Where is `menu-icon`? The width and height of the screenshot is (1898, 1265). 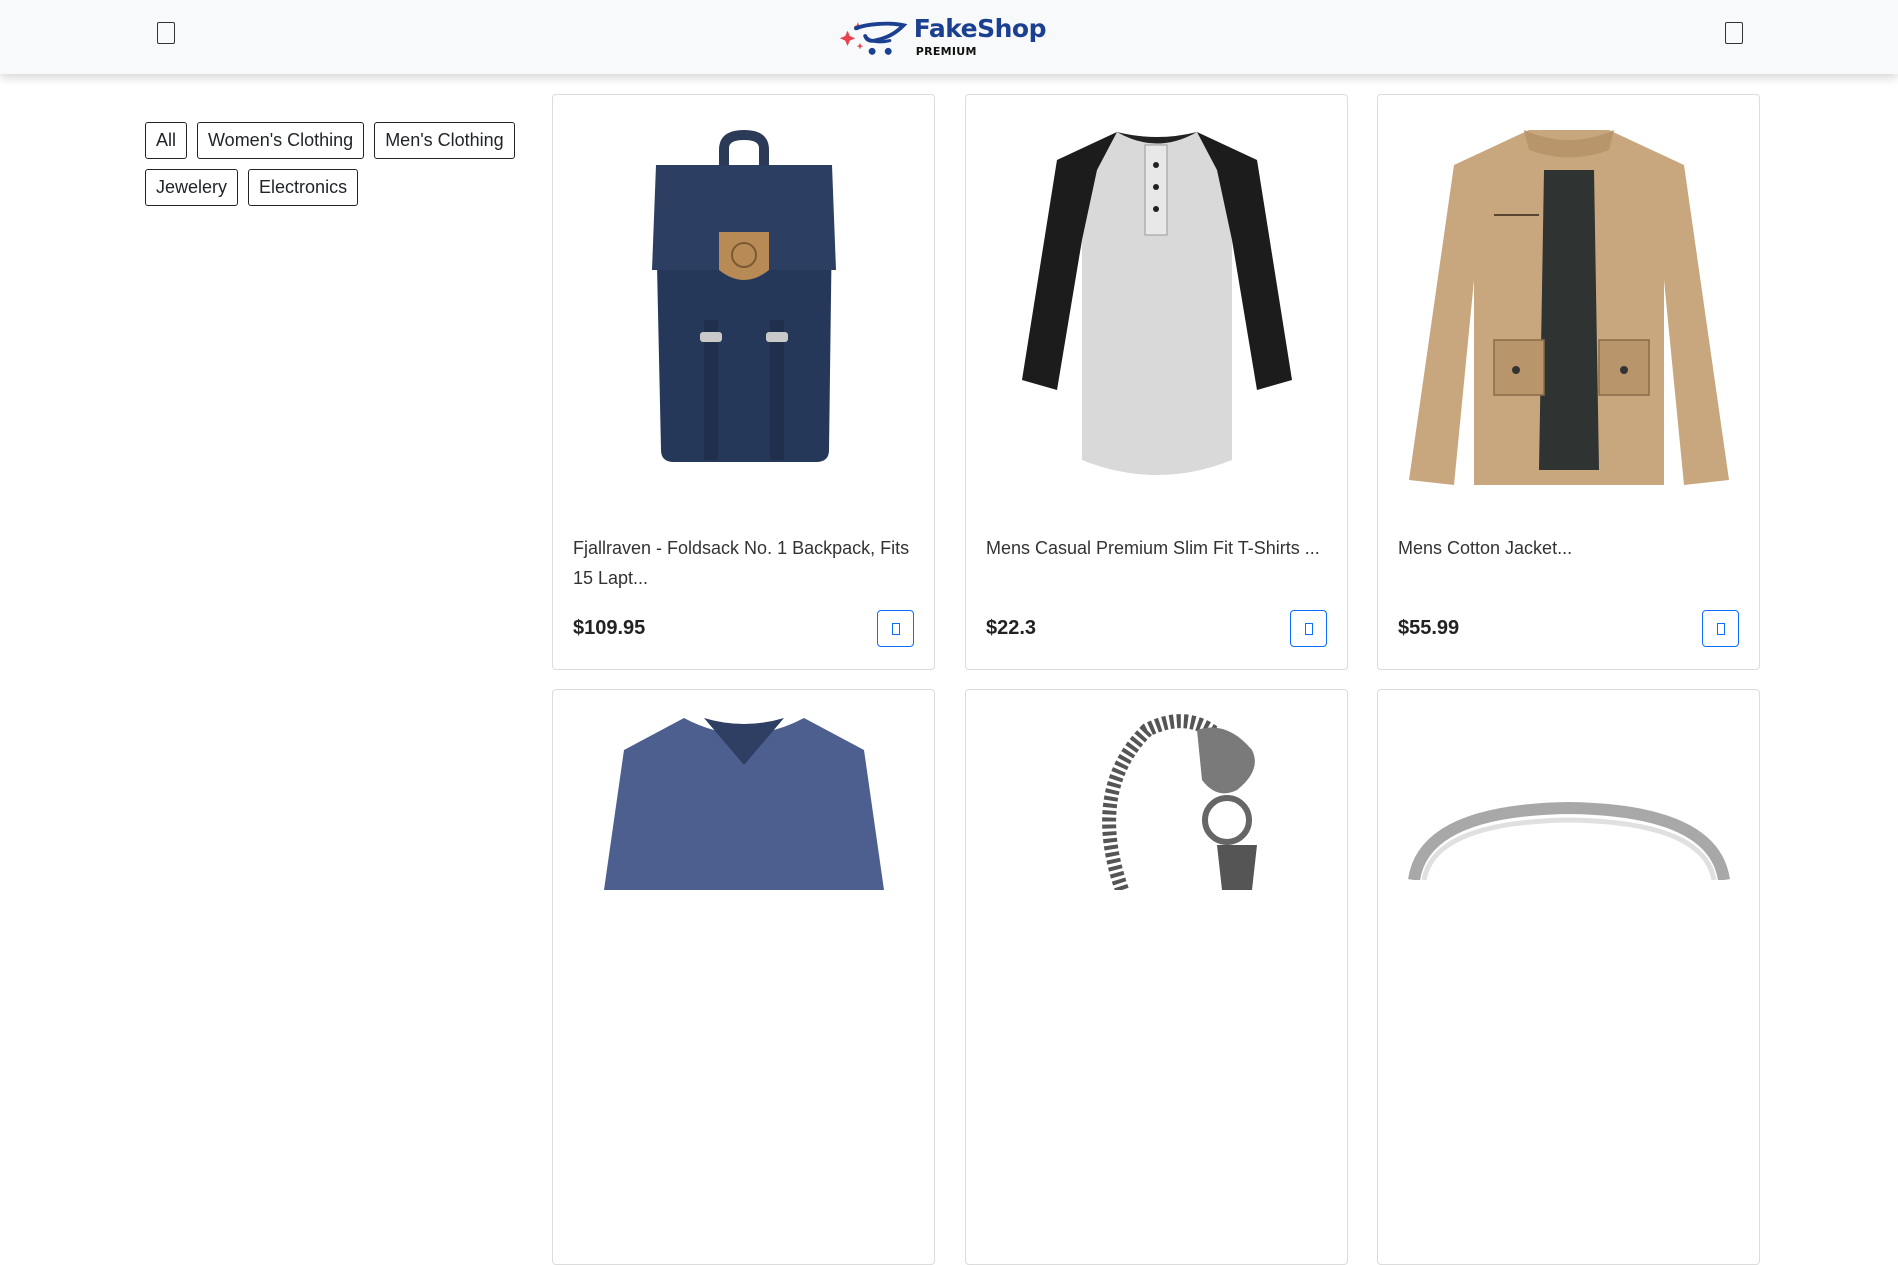
menu-icon is located at coordinates (166, 33).